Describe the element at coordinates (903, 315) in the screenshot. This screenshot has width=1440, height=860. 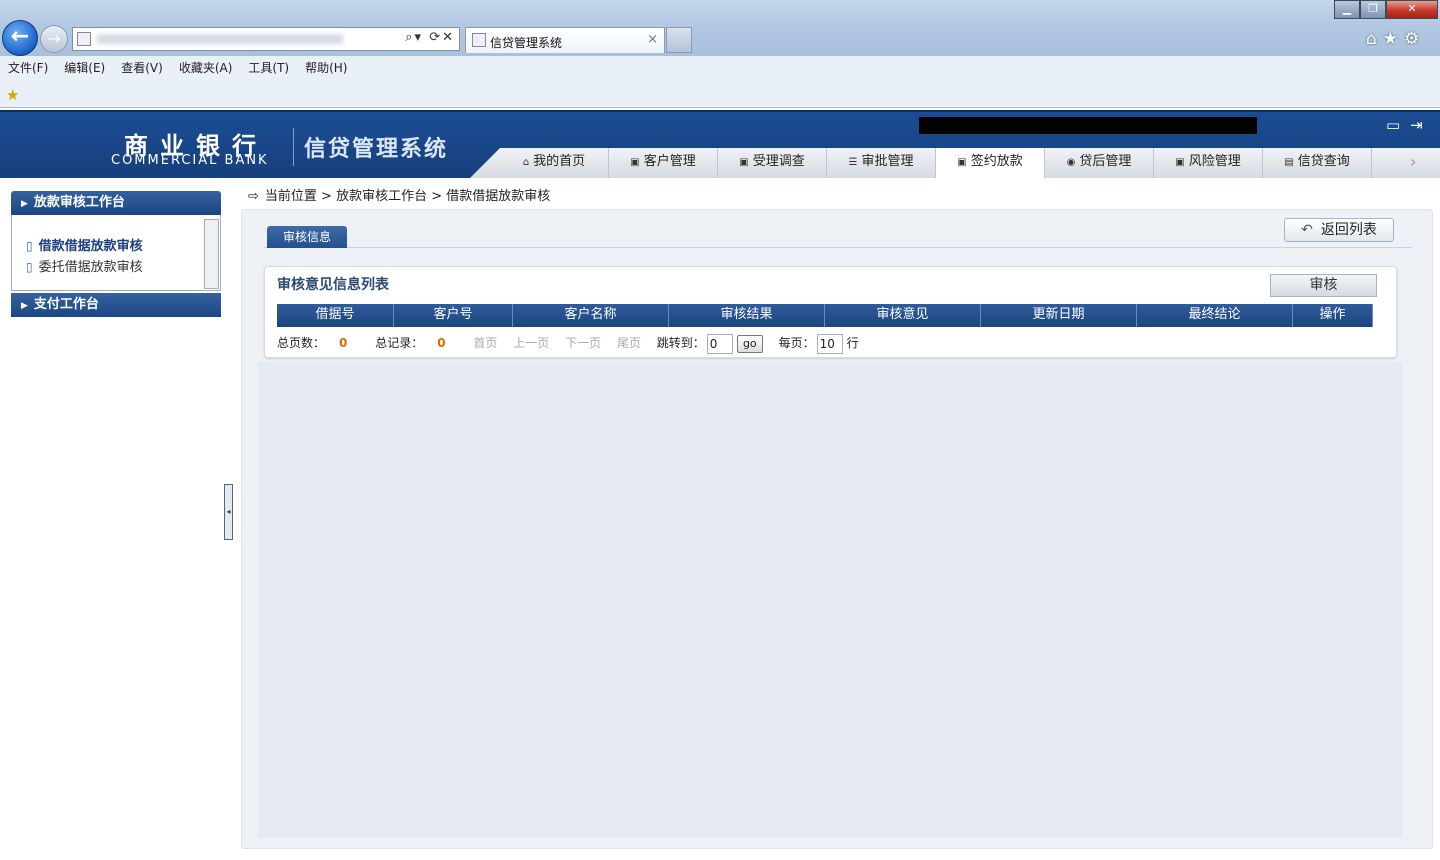
I see `column-header: 审核意见` at that location.